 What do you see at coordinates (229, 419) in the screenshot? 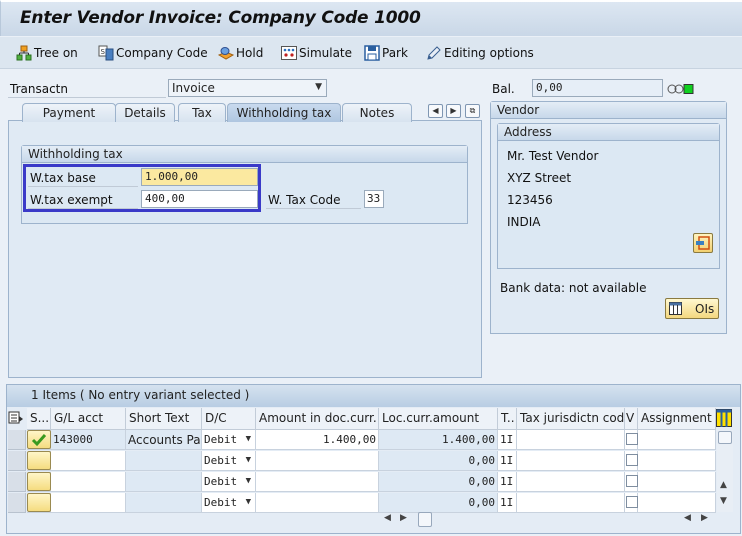
I see `column-header: D/C` at bounding box center [229, 419].